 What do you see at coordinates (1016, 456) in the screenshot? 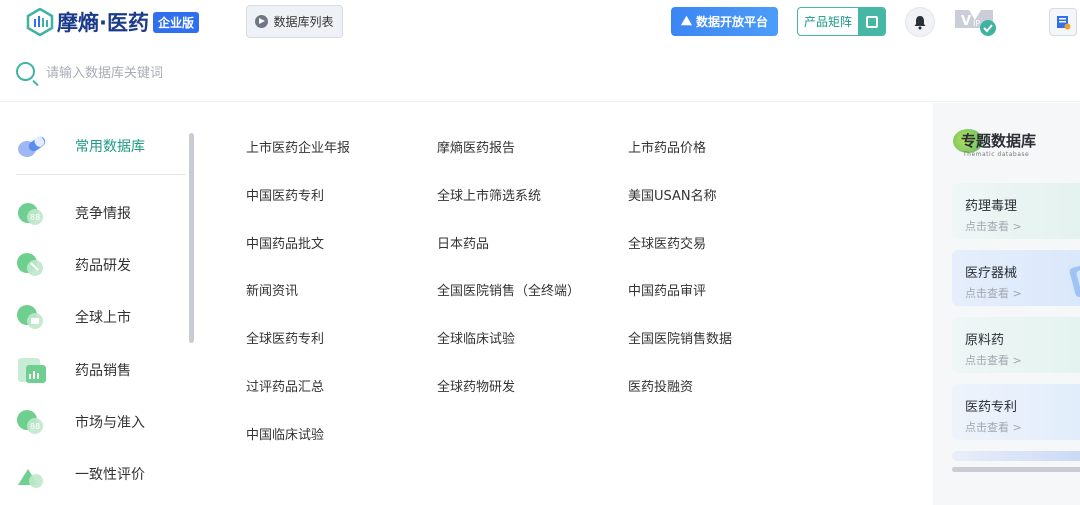
I see `topic-card-partial` at bounding box center [1016, 456].